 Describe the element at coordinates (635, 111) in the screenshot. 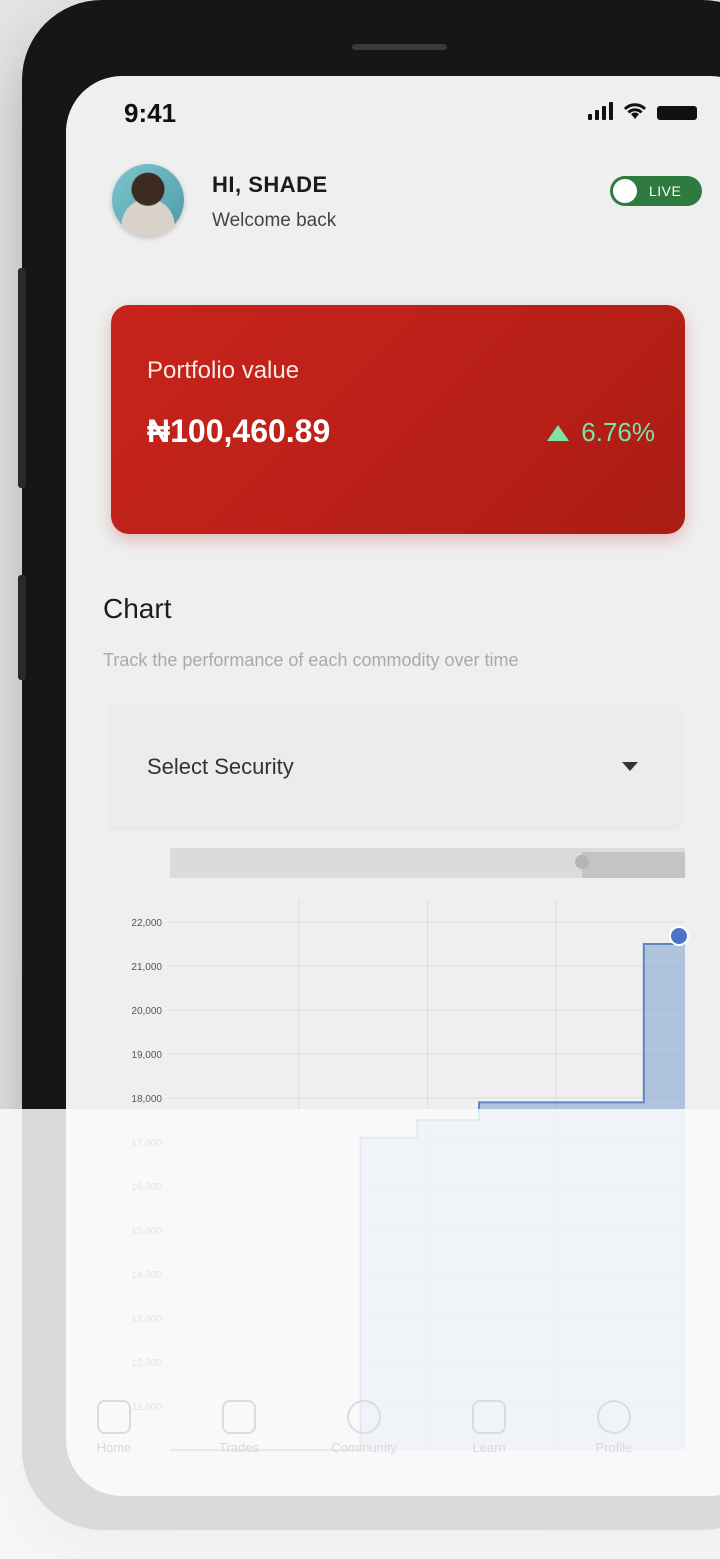

I see `wifi-icon` at that location.